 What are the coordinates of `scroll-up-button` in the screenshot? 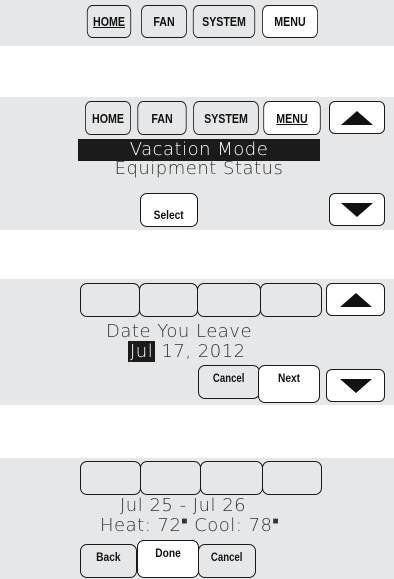 It's located at (357, 117).